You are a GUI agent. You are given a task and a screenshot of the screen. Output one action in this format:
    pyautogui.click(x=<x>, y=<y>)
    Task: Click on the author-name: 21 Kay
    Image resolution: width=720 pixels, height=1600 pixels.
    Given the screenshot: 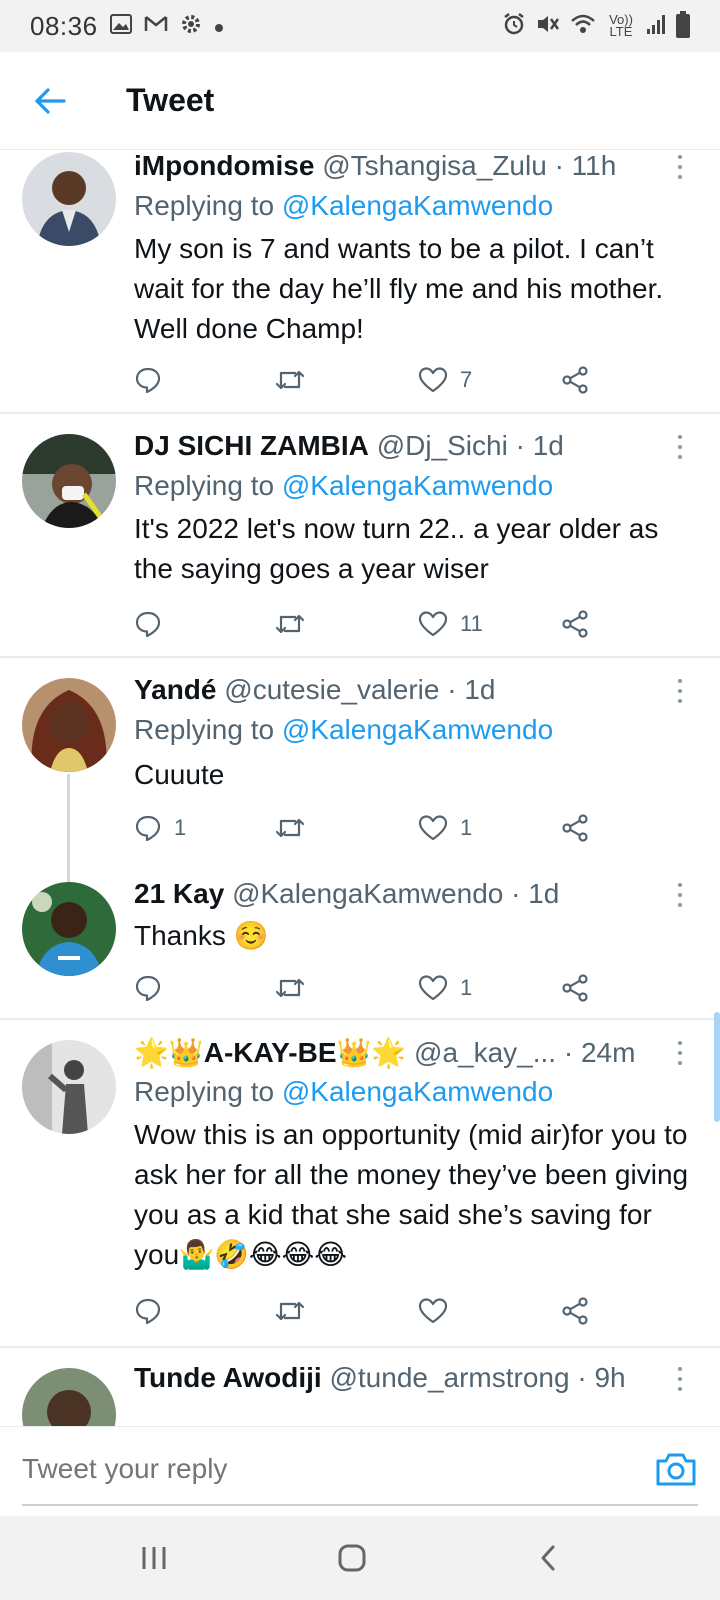 What is the action you would take?
    pyautogui.click(x=179, y=893)
    